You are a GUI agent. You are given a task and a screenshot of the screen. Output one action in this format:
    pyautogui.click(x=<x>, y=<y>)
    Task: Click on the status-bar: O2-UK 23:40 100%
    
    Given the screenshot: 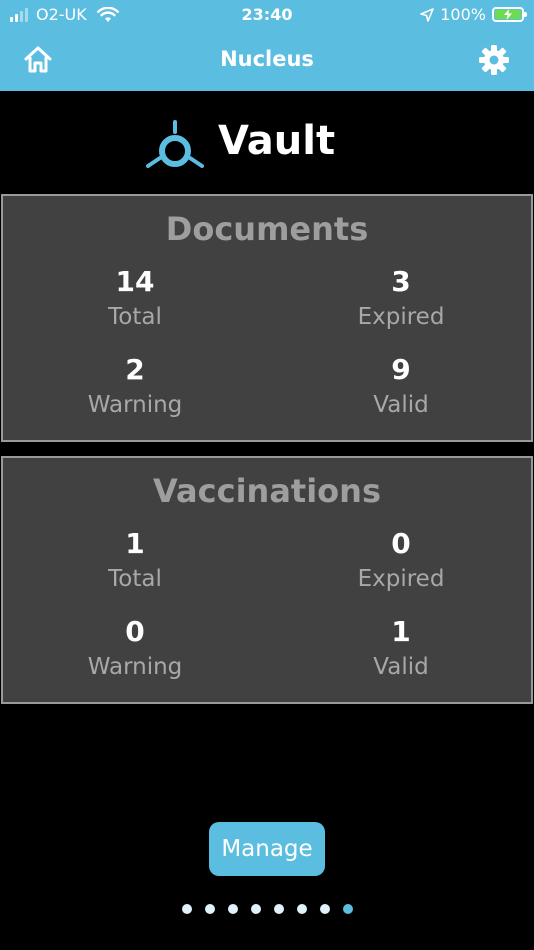 What is the action you would take?
    pyautogui.click(x=267, y=15)
    